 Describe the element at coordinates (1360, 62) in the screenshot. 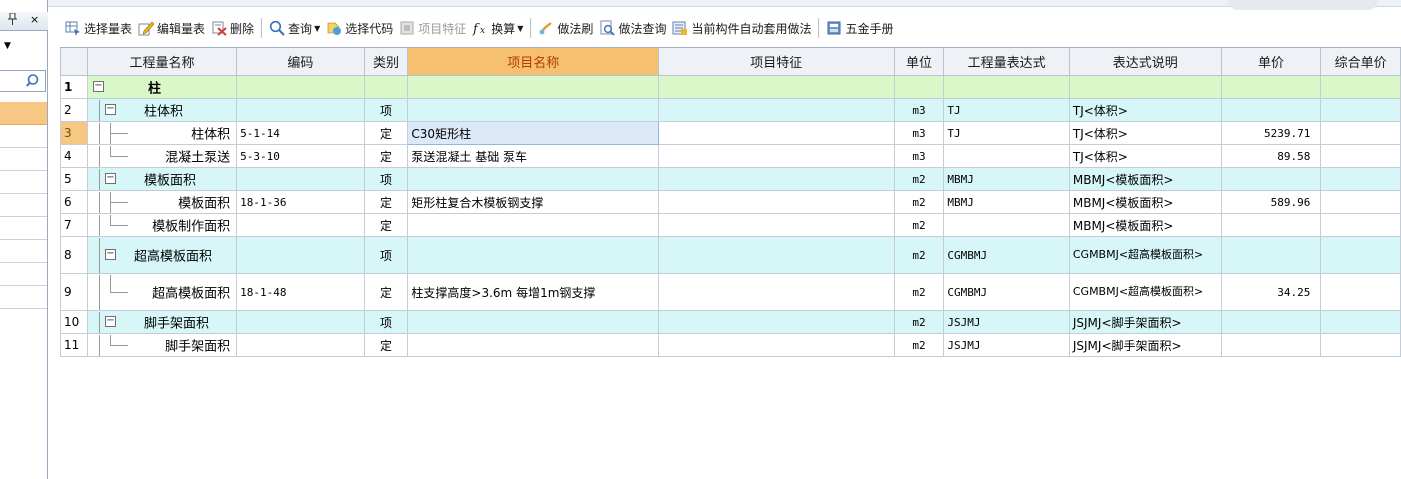

I see `column-header: 综合单价` at that location.